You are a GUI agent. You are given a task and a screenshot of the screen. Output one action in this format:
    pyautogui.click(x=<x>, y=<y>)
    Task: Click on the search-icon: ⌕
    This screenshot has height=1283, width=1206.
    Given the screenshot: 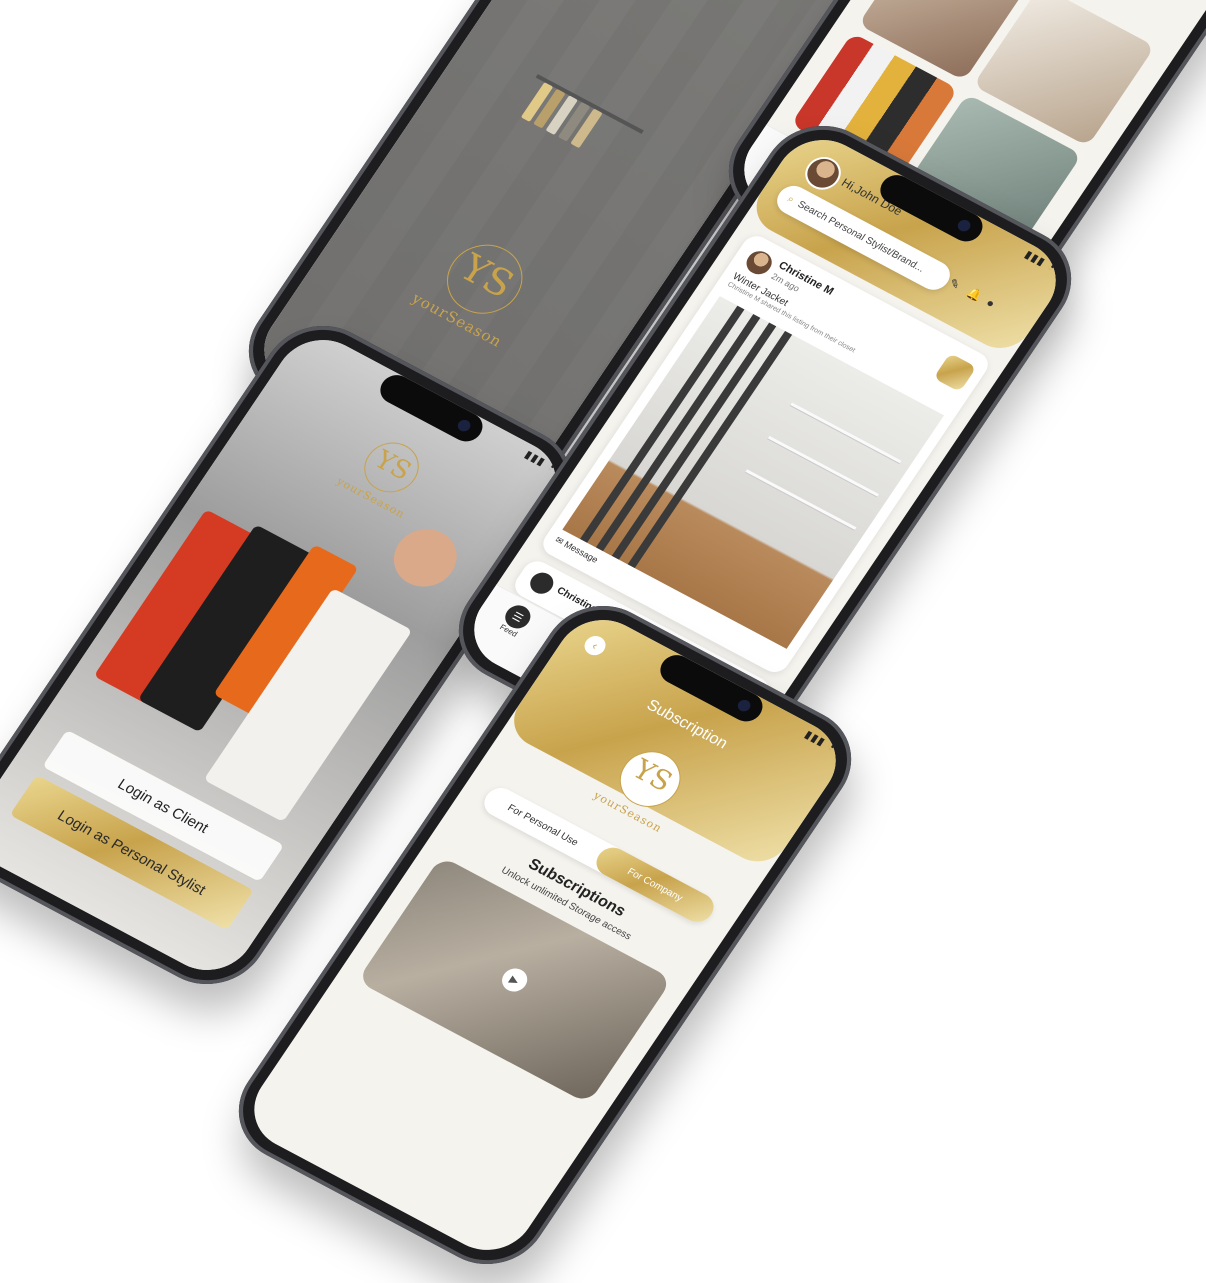 What is the action you would take?
    pyautogui.click(x=791, y=199)
    